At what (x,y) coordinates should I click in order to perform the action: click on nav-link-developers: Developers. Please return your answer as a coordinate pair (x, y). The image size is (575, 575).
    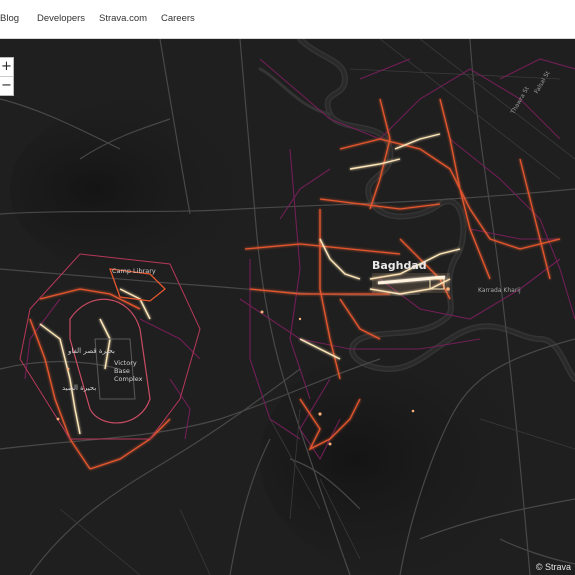
    Looking at the image, I should click on (61, 18).